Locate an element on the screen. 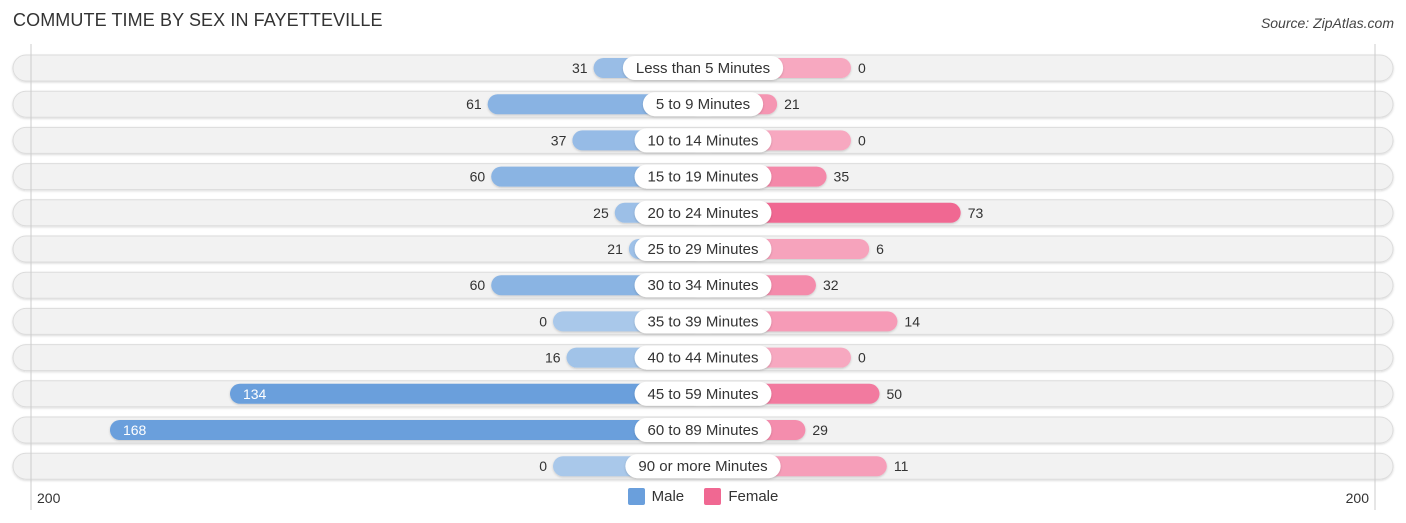 The image size is (1406, 523). value-label-male: 168 is located at coordinates (135, 430).